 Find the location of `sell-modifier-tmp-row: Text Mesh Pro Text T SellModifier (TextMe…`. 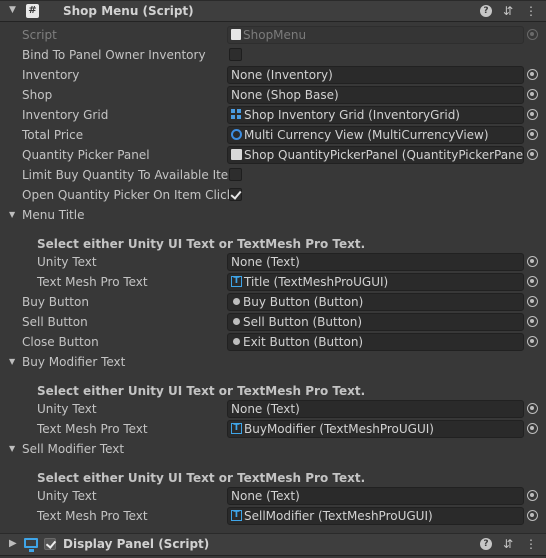

sell-modifier-tmp-row: Text Mesh Pro Text T SellModifier (TextMe… is located at coordinates (273, 516).